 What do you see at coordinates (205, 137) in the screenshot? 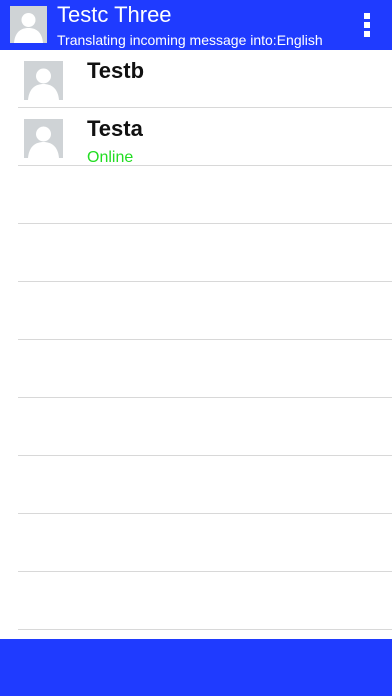
I see `list-item-testa: Testa Online` at bounding box center [205, 137].